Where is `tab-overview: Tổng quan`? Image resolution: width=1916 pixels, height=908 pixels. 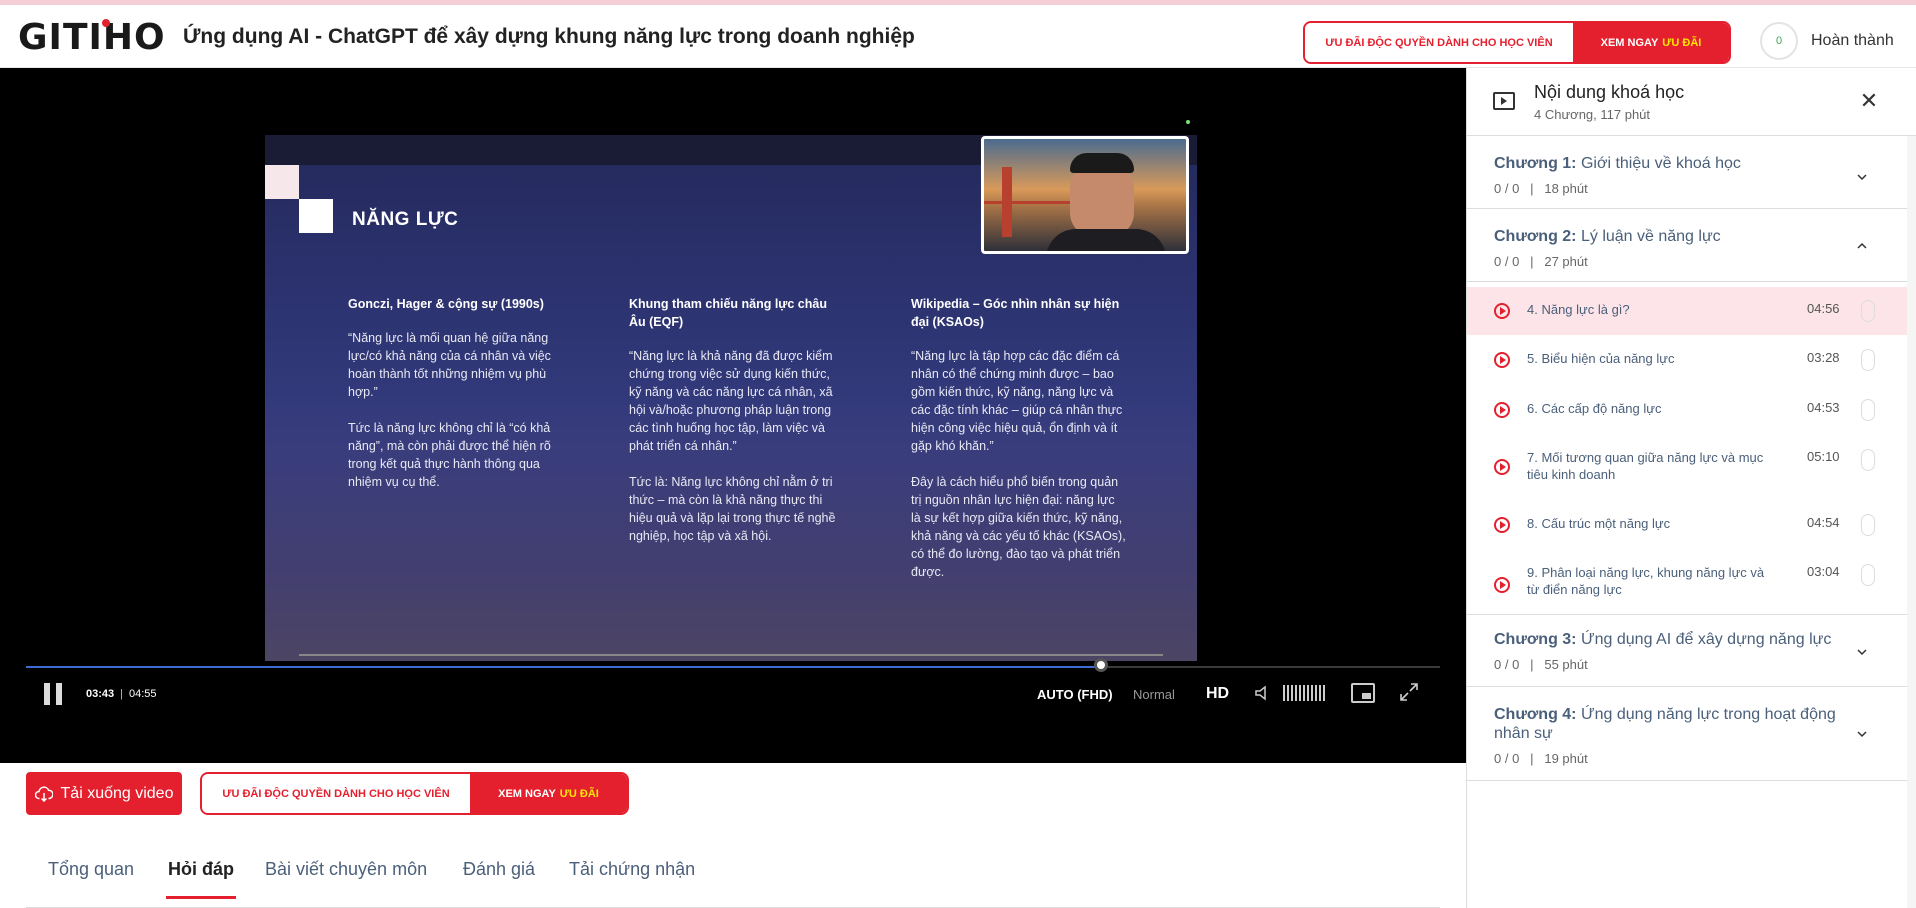 tab-overview: Tổng quan is located at coordinates (91, 869).